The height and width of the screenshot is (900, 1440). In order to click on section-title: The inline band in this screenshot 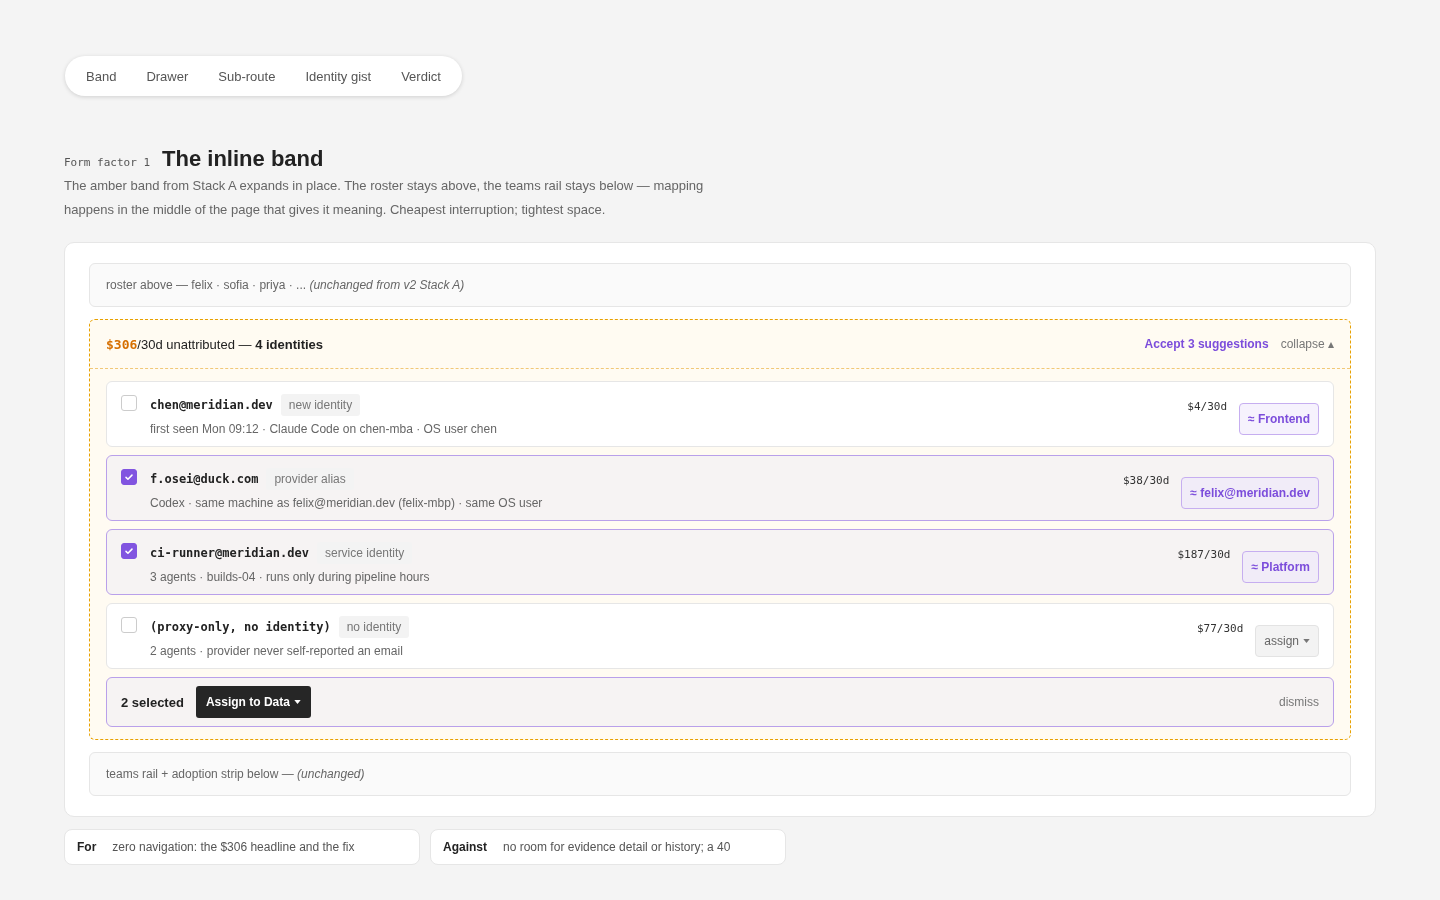, I will do `click(243, 159)`.